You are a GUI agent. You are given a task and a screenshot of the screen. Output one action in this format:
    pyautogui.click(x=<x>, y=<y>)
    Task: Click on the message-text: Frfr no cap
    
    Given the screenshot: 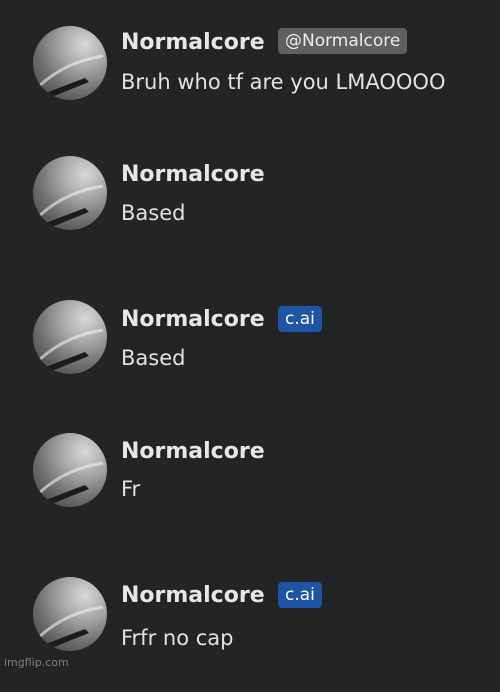 What is the action you would take?
    pyautogui.click(x=177, y=638)
    